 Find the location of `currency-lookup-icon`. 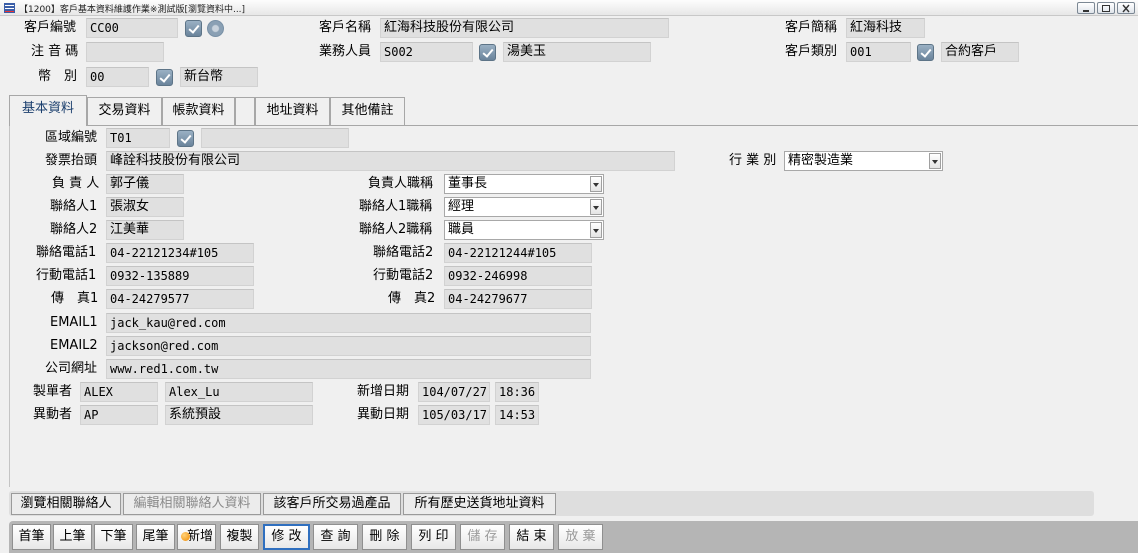

currency-lookup-icon is located at coordinates (164, 77).